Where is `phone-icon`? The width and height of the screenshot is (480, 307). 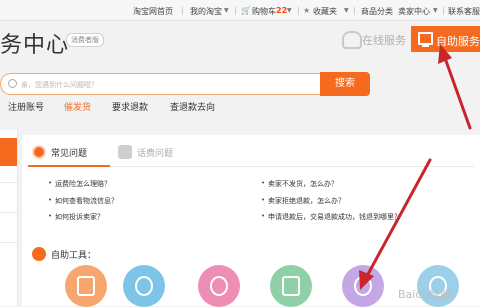
phone-icon is located at coordinates (125, 152).